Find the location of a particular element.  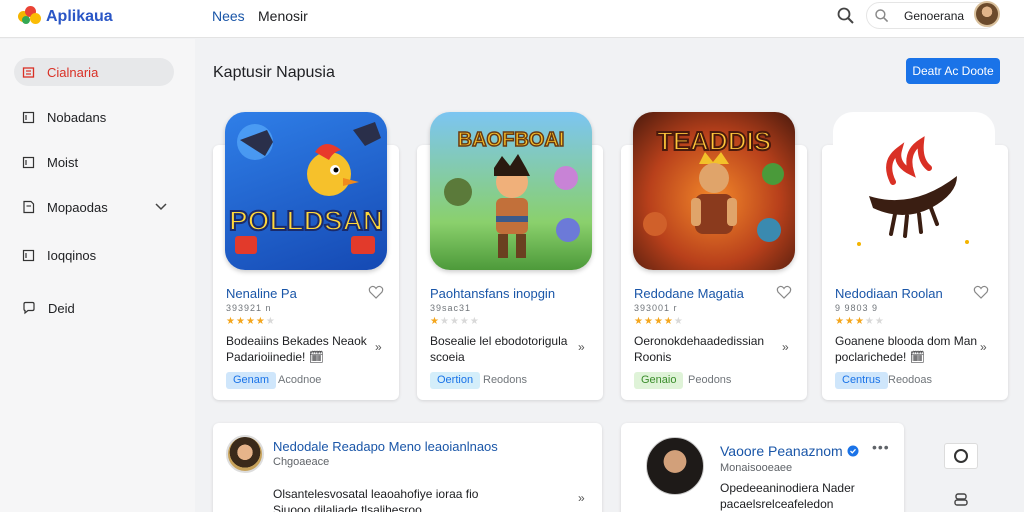

sidebar-item-label: Cialnaria is located at coordinates (73, 72).